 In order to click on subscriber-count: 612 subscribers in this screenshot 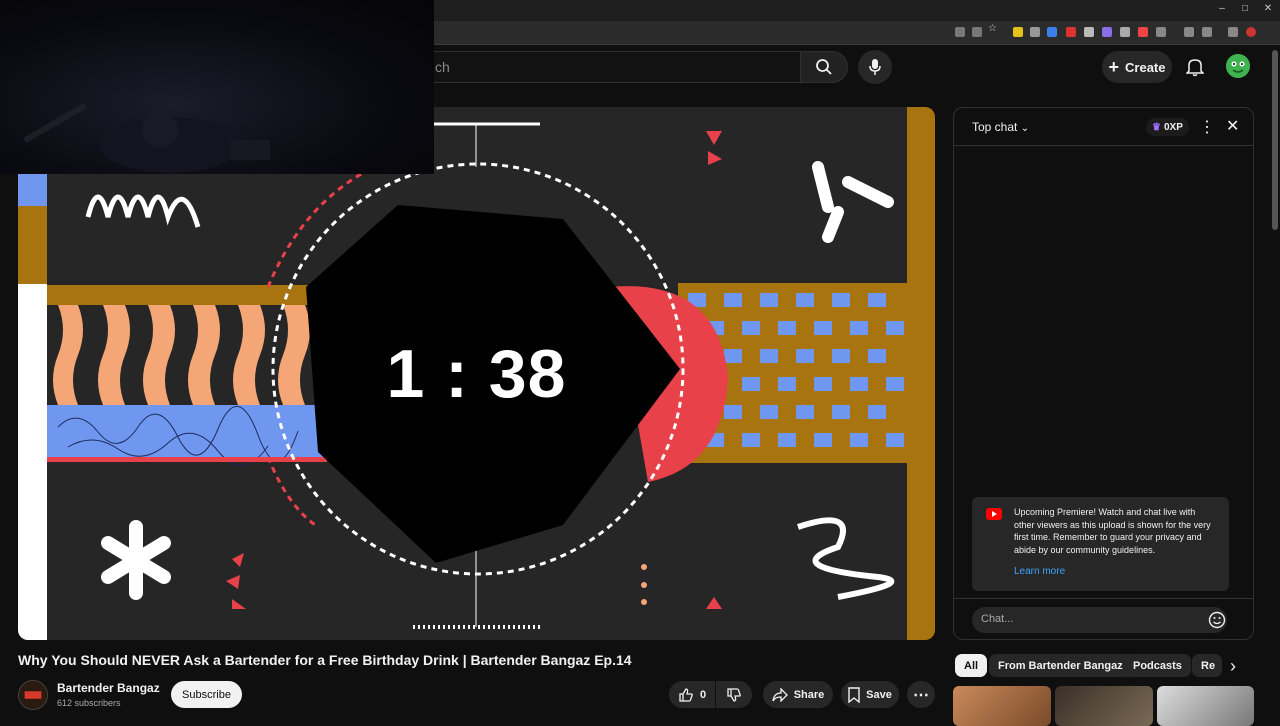, I will do `click(89, 703)`.